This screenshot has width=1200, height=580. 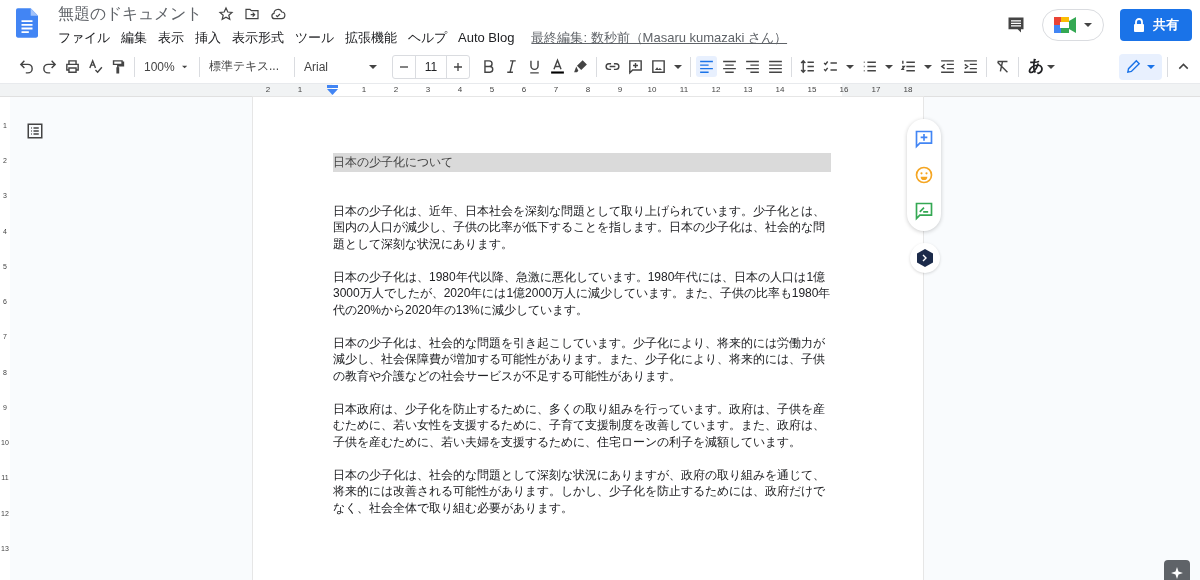 What do you see at coordinates (1139, 25) in the screenshot?
I see `lock-icon` at bounding box center [1139, 25].